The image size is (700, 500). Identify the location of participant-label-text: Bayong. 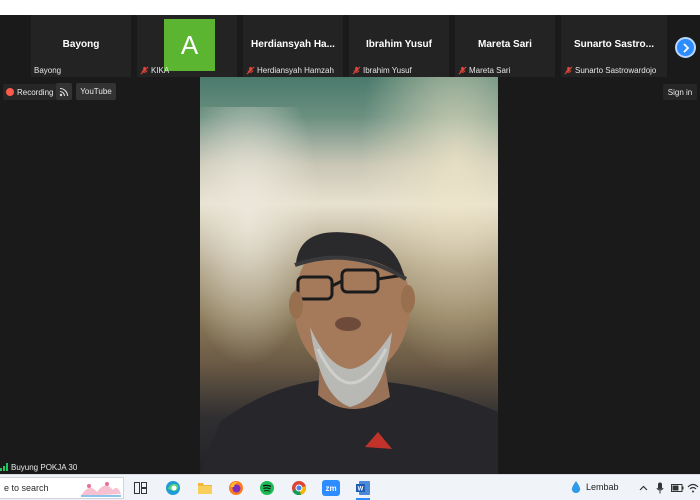
(48, 70).